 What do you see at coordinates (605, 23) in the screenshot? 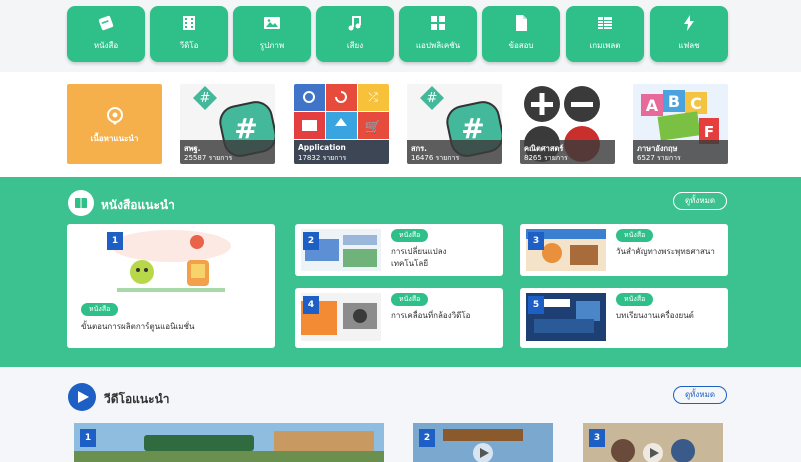
I see `table-icon` at bounding box center [605, 23].